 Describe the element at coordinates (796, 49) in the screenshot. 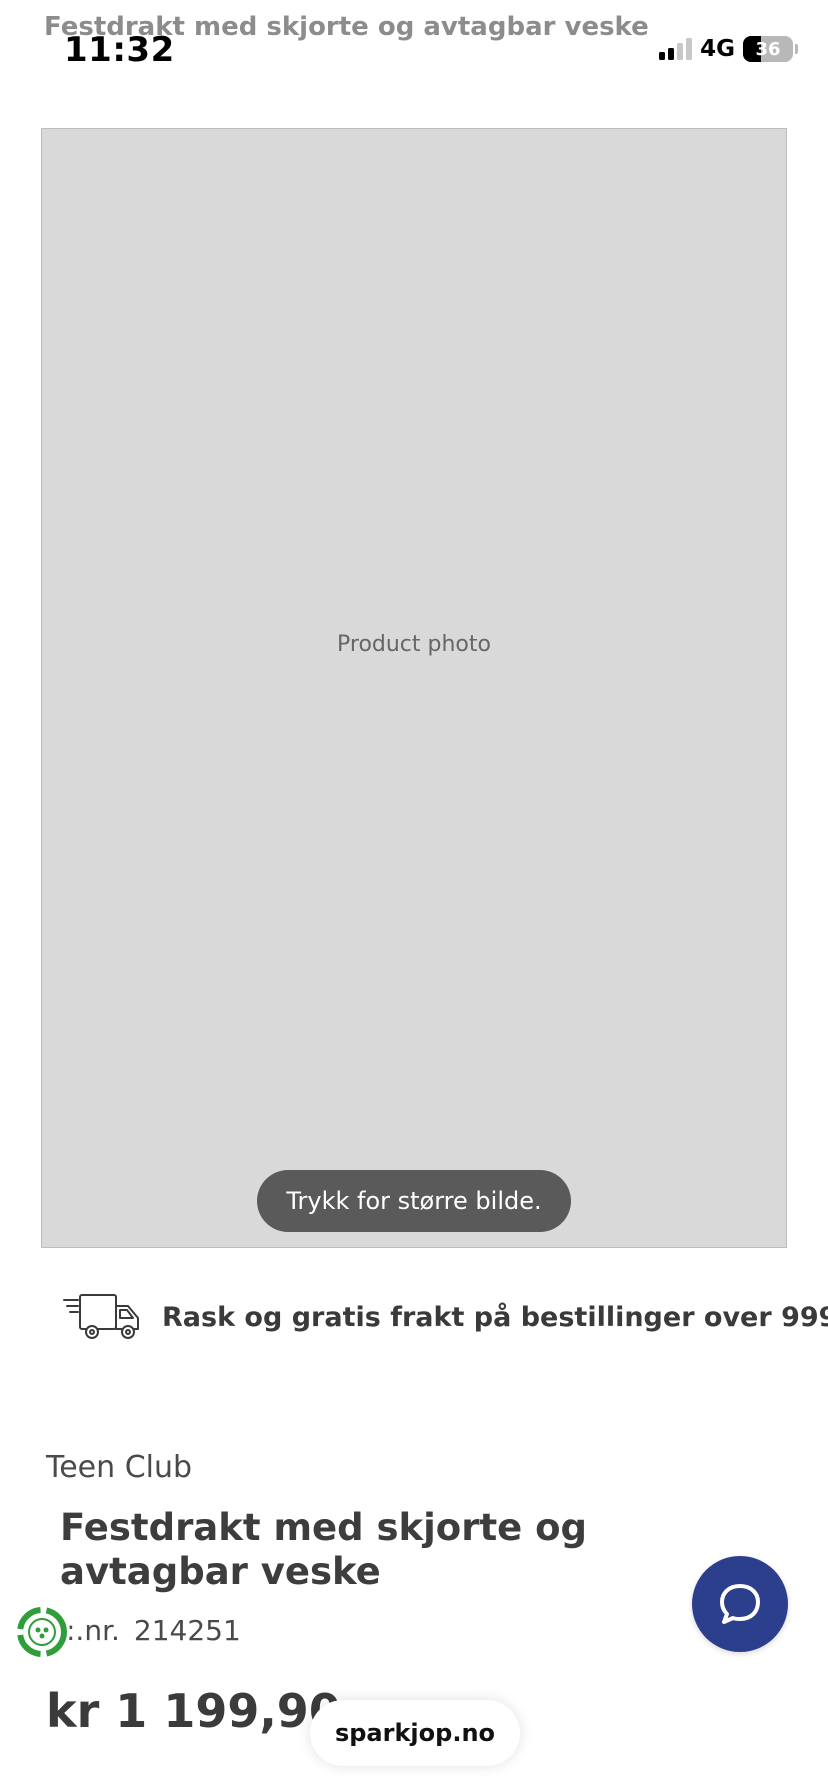

I see `battery-tip` at that location.